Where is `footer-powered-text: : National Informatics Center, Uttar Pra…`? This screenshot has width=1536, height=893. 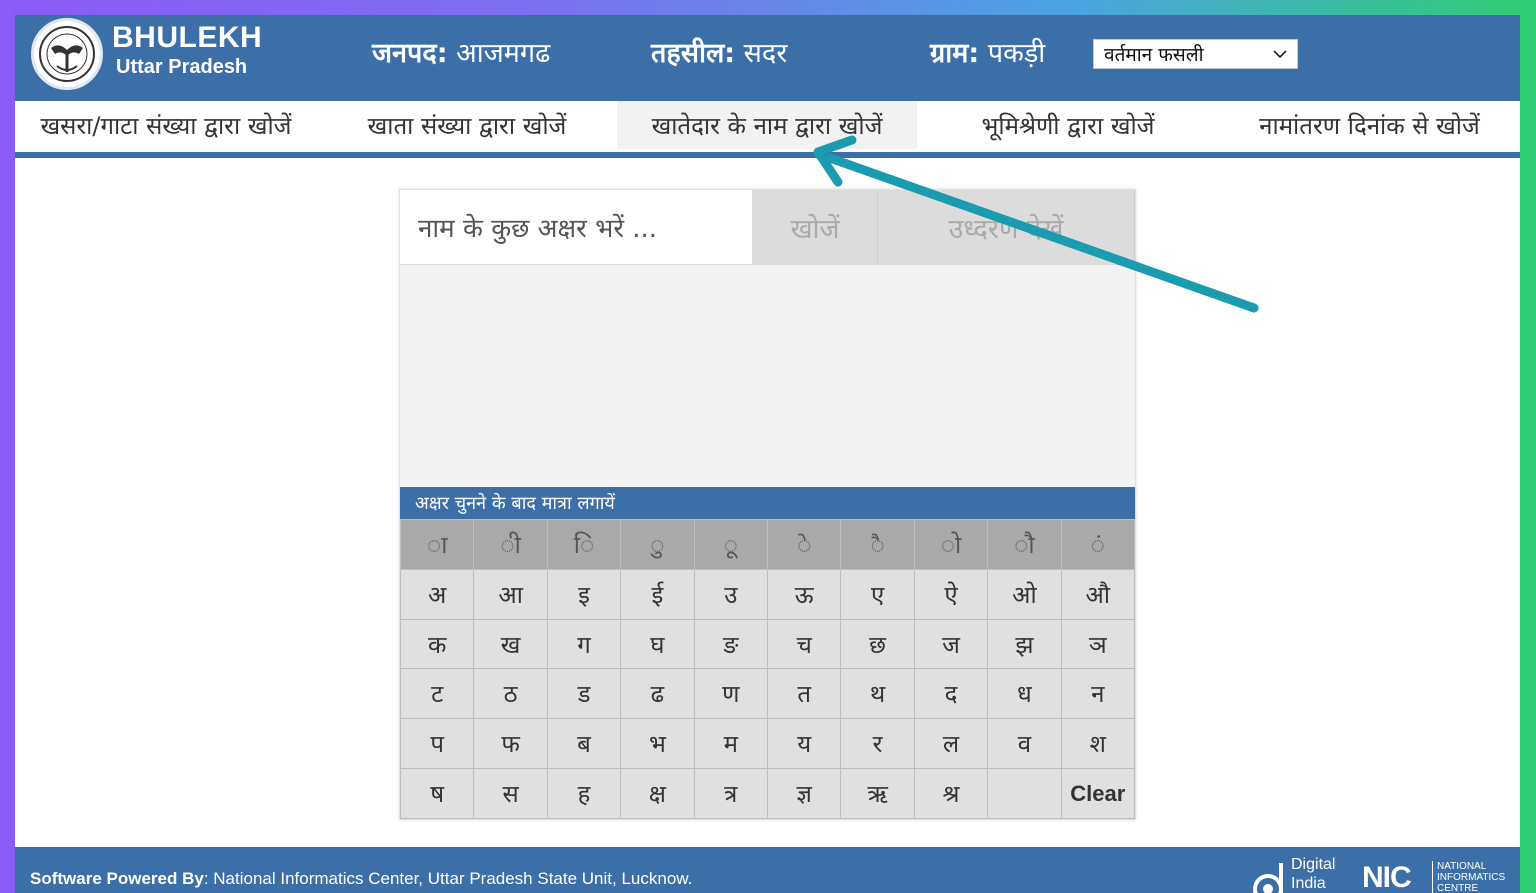
footer-powered-text: : National Informatics Center, Uttar Pra… is located at coordinates (448, 878).